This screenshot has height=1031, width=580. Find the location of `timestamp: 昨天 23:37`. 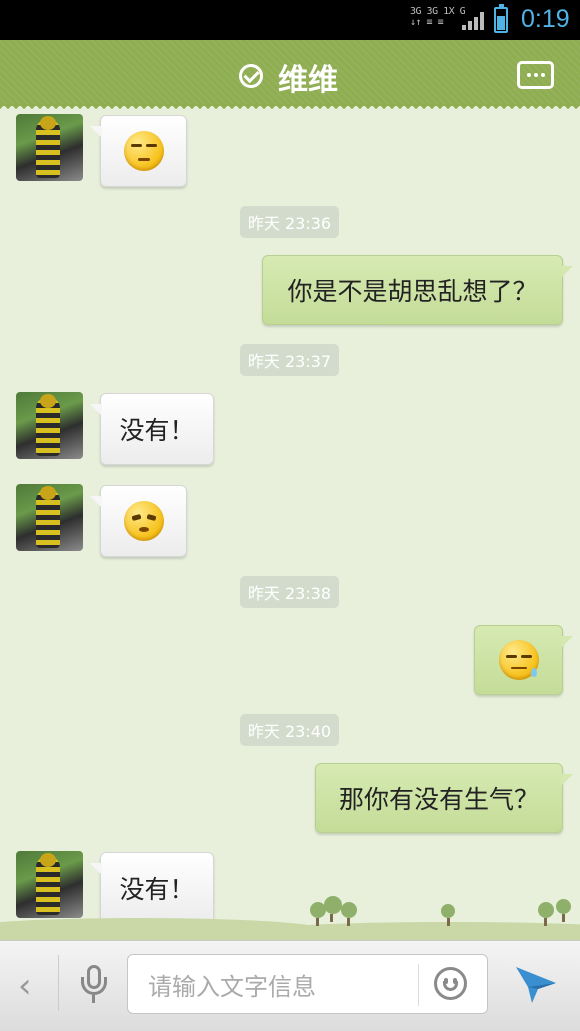

timestamp: 昨天 23:37 is located at coordinates (289, 360).